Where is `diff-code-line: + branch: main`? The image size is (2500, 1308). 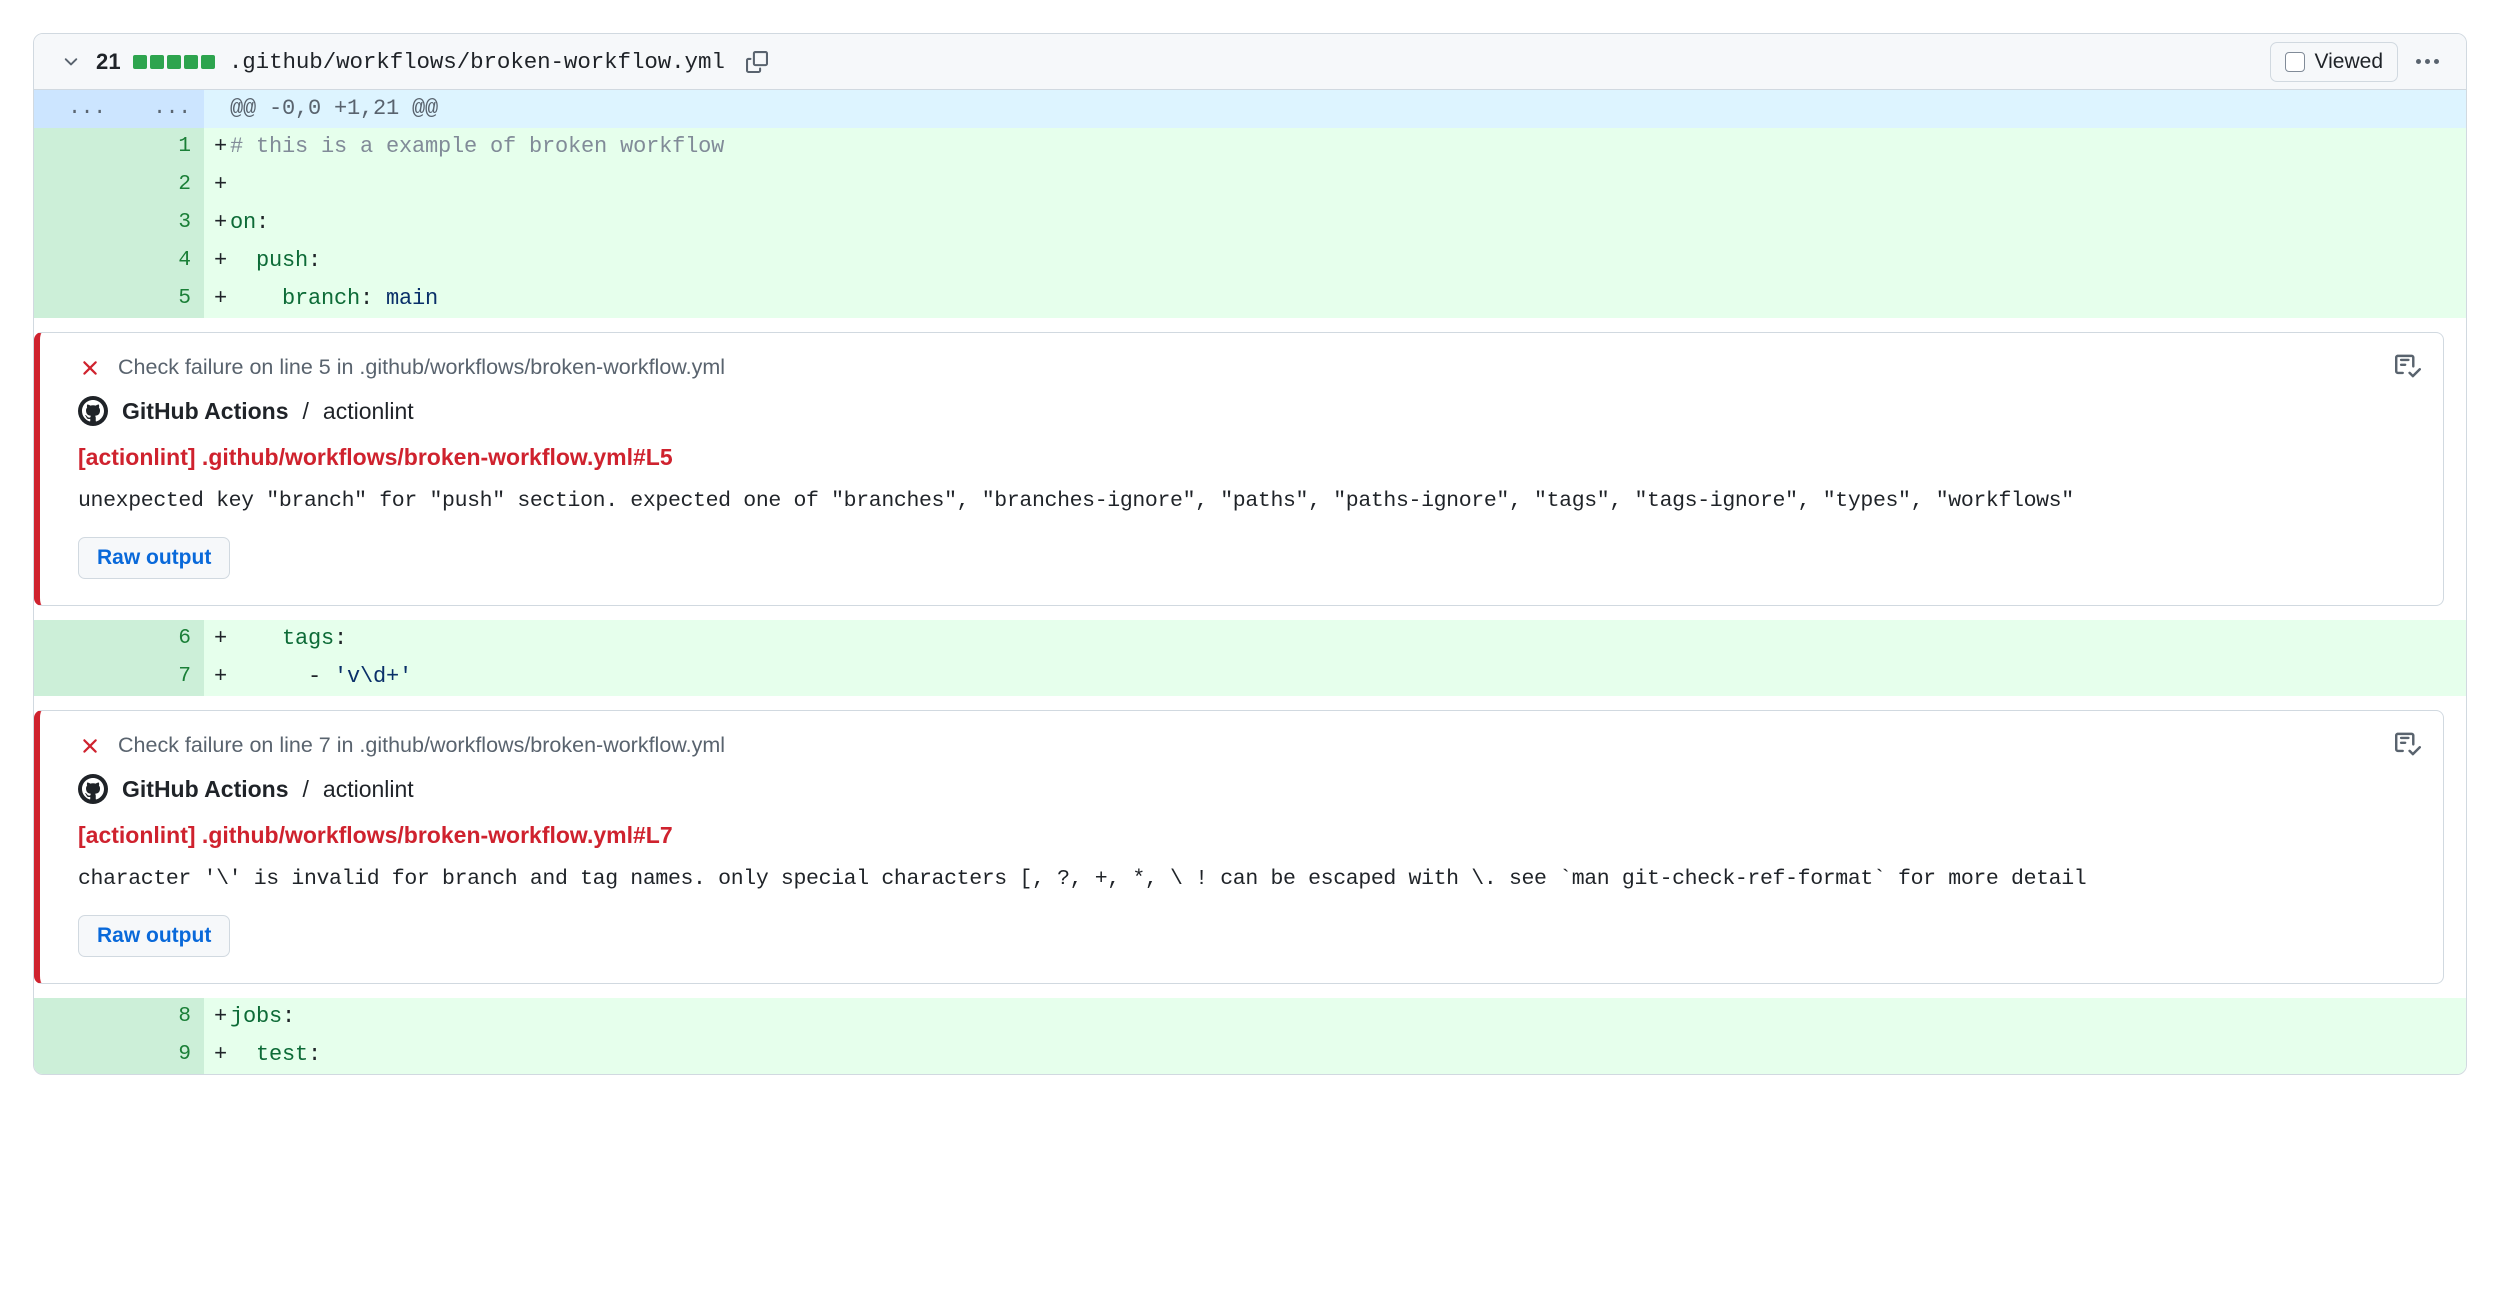
diff-code-line: + branch: main is located at coordinates (1335, 299).